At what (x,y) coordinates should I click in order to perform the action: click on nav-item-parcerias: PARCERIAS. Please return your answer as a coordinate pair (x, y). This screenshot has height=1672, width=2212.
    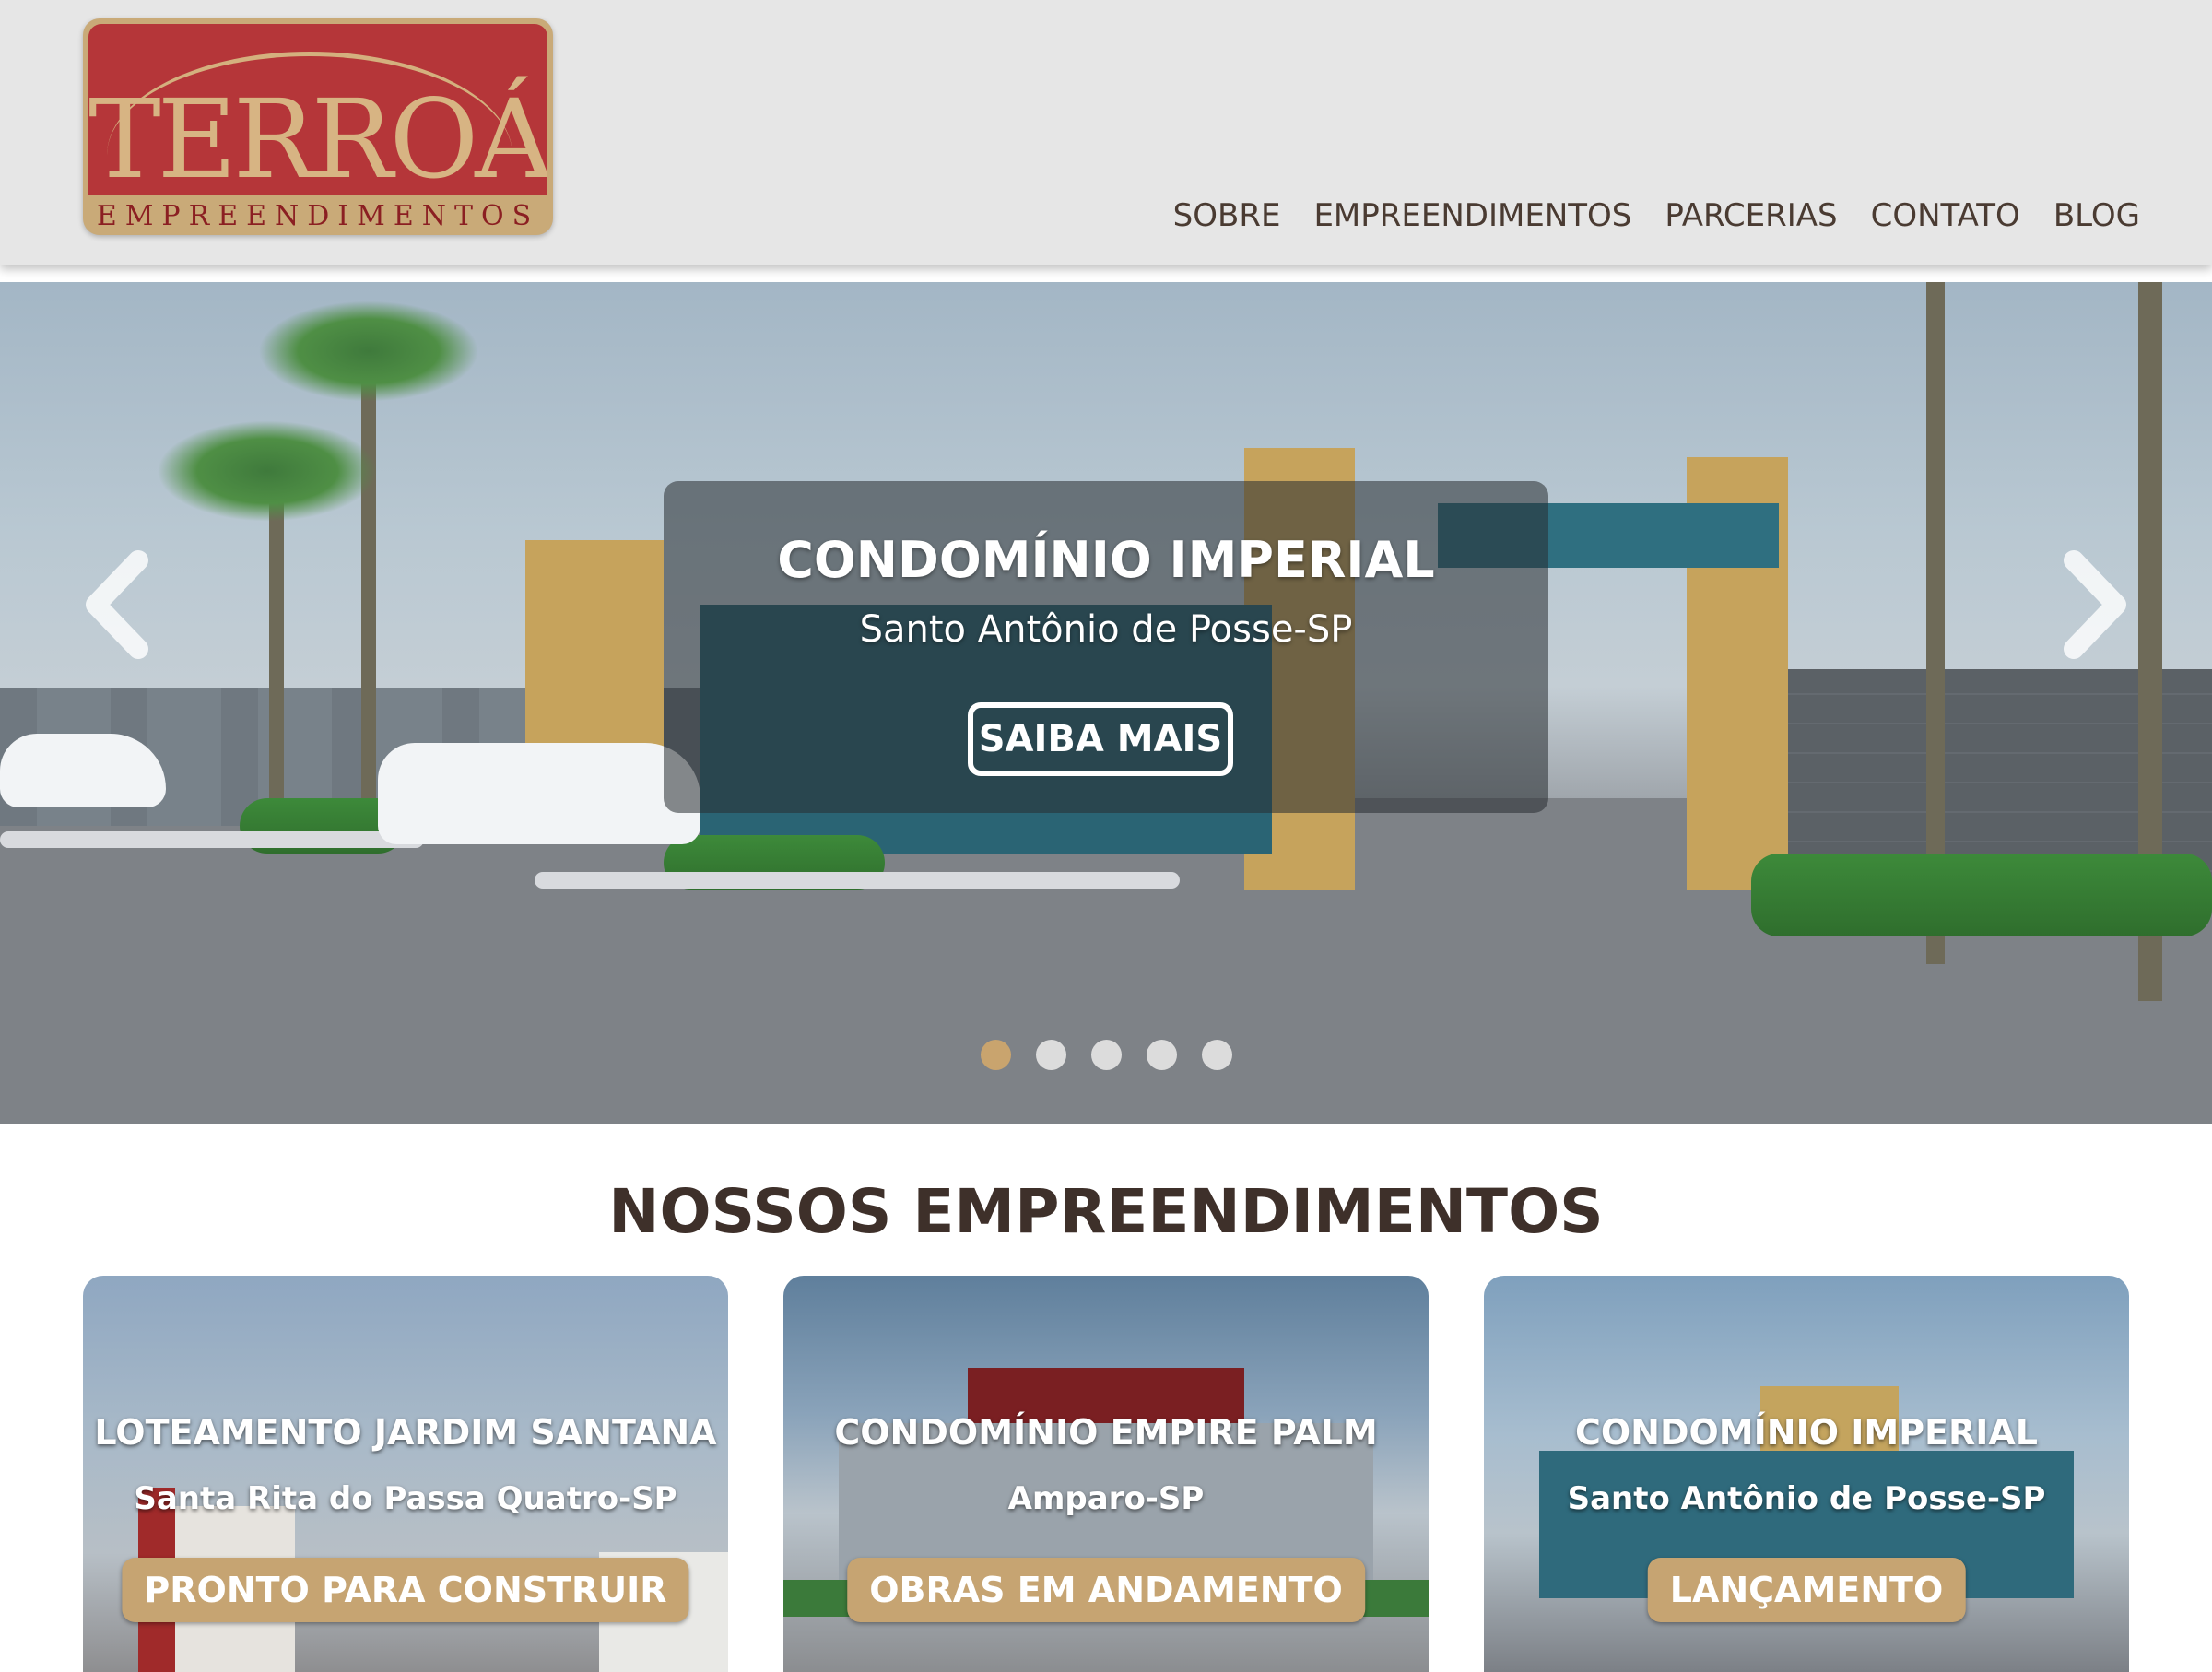
    Looking at the image, I should click on (1751, 215).